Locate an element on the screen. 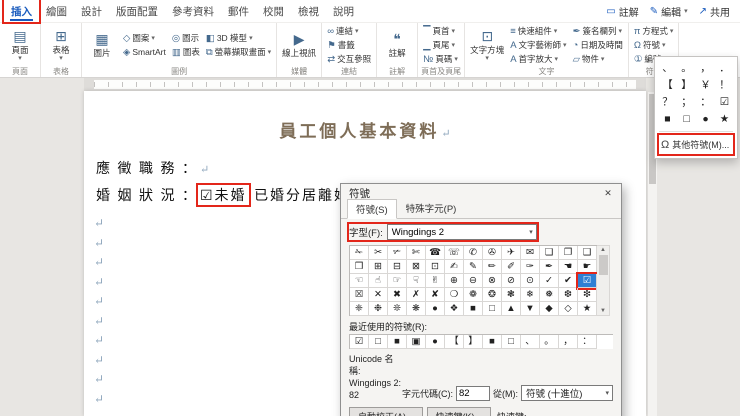 This screenshot has height=416, width=740. ribbon-button-表格: ⊞ 表格 ▾ is located at coordinates (61, 45).